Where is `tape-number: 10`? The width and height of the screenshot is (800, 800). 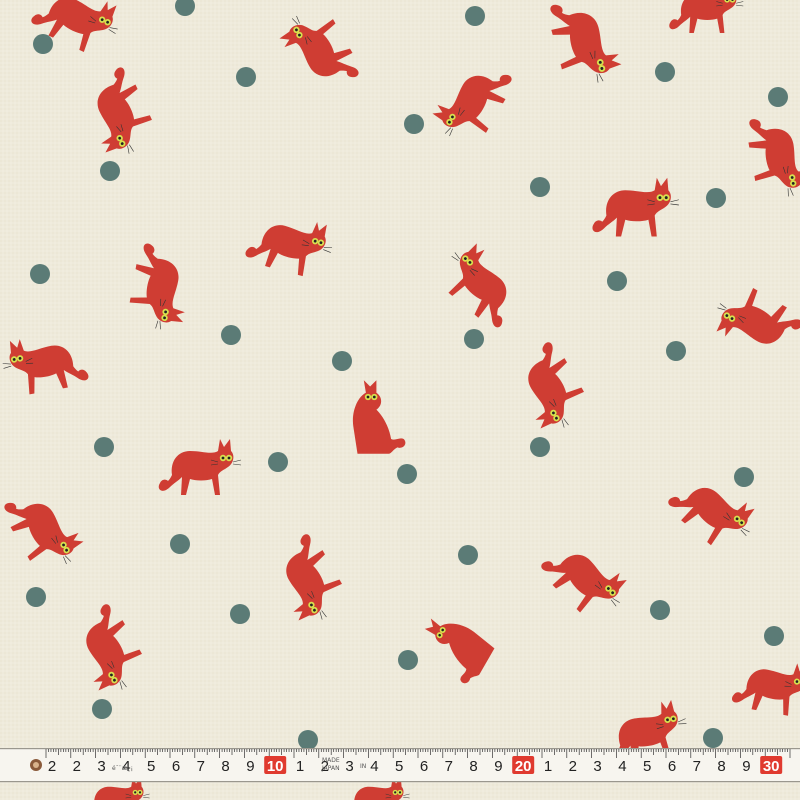
tape-number: 10 is located at coordinates (275, 766).